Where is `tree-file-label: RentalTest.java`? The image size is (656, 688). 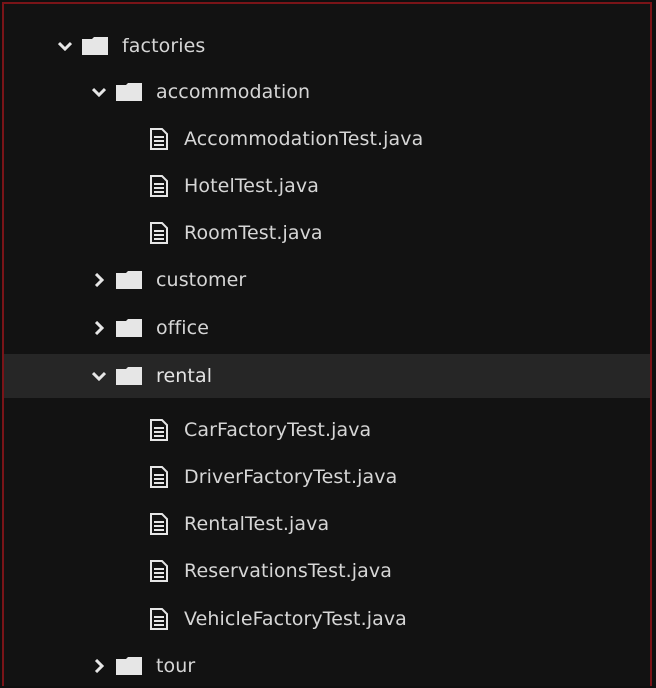
tree-file-label: RentalTest.java is located at coordinates (257, 524).